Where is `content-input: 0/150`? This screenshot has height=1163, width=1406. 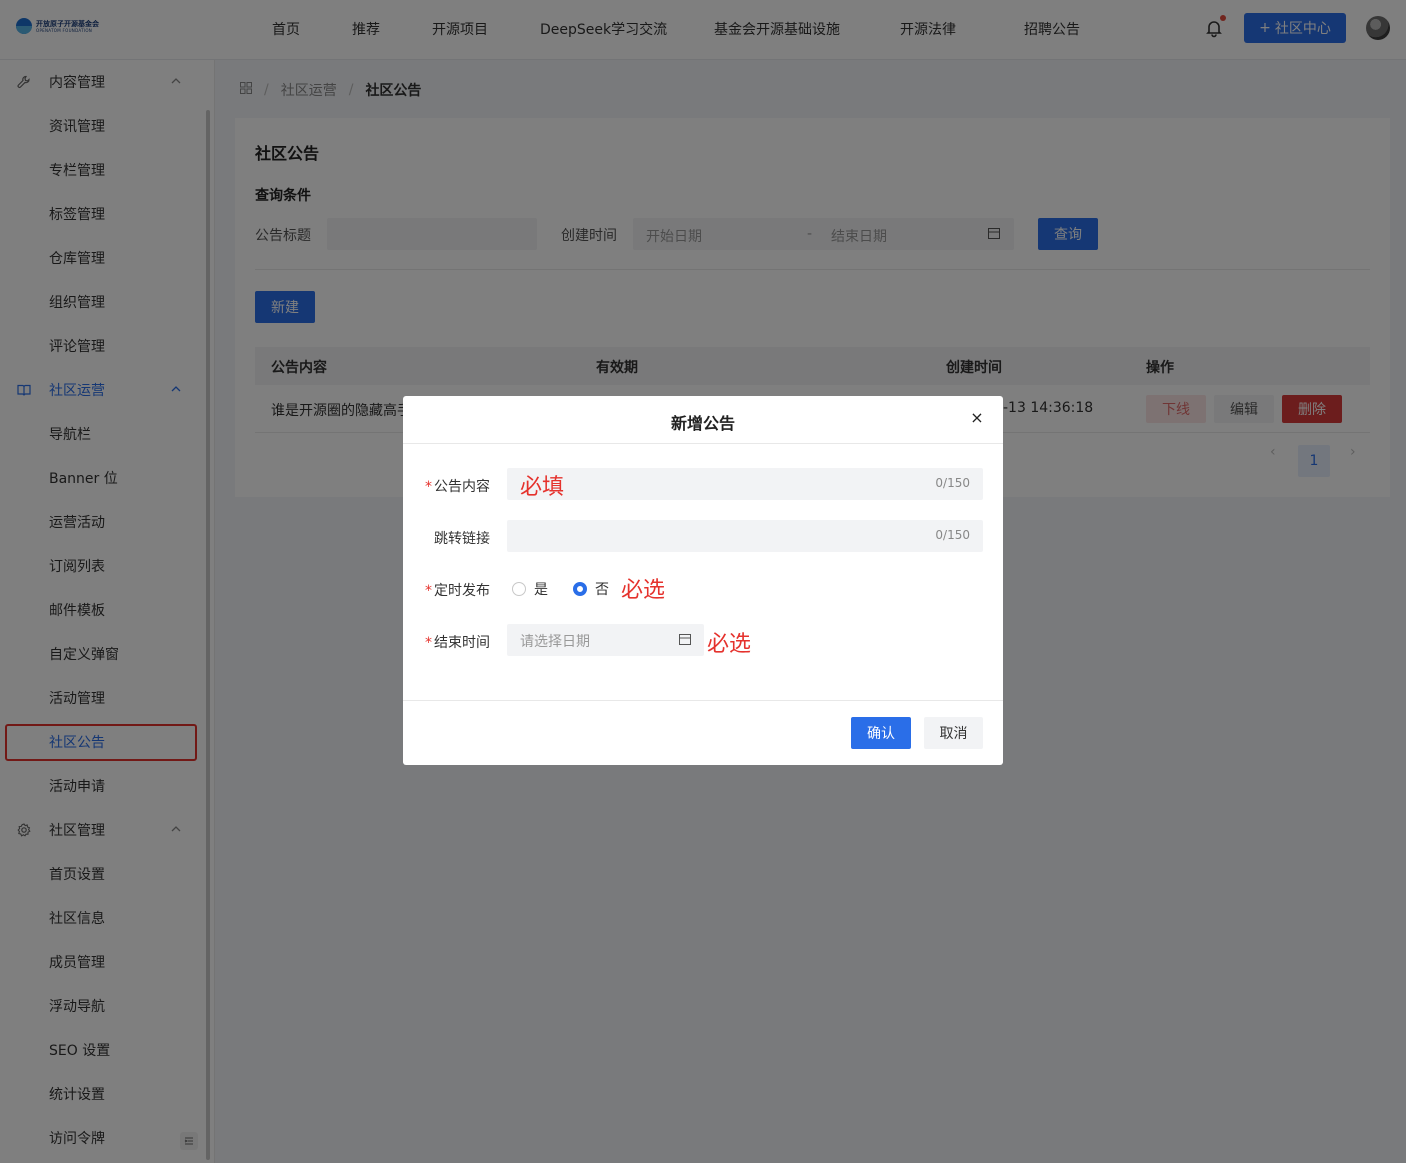 content-input: 0/150 is located at coordinates (745, 484).